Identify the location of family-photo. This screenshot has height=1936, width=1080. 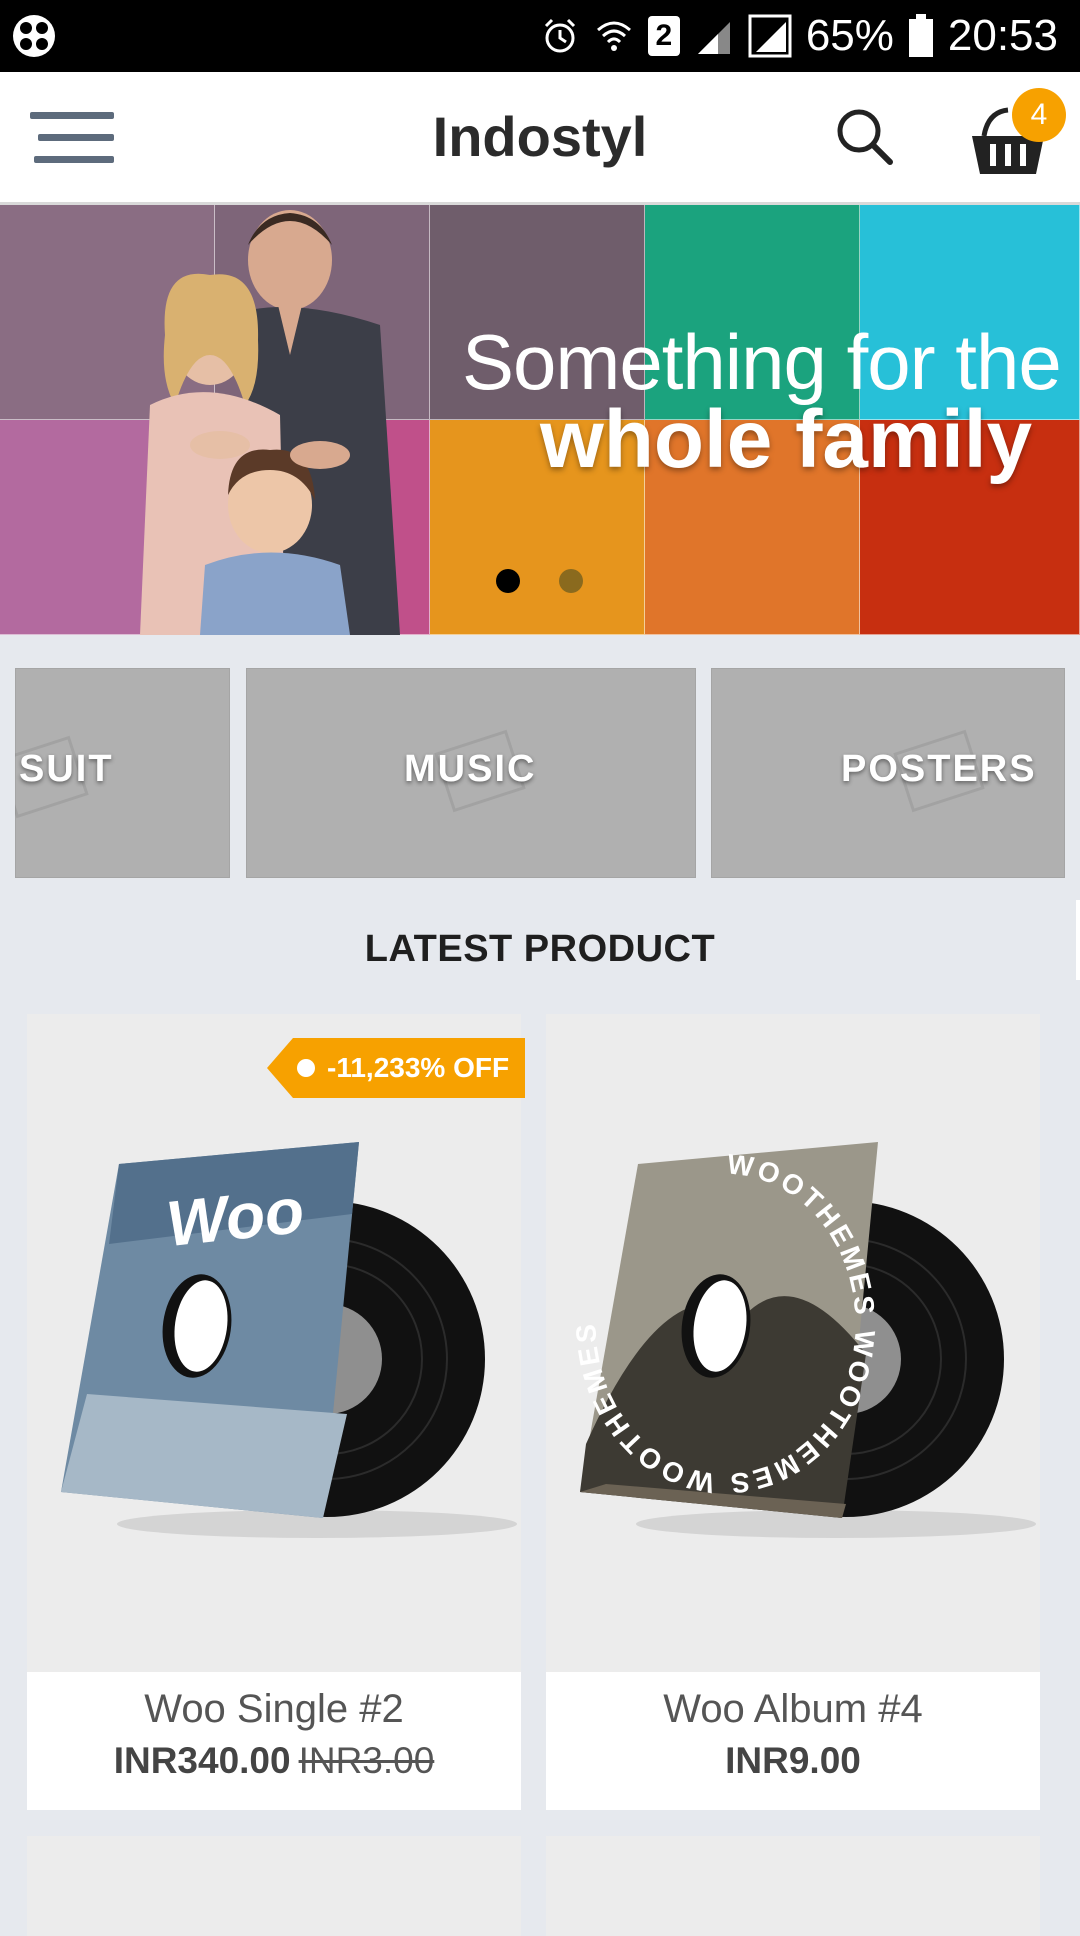
(270, 422).